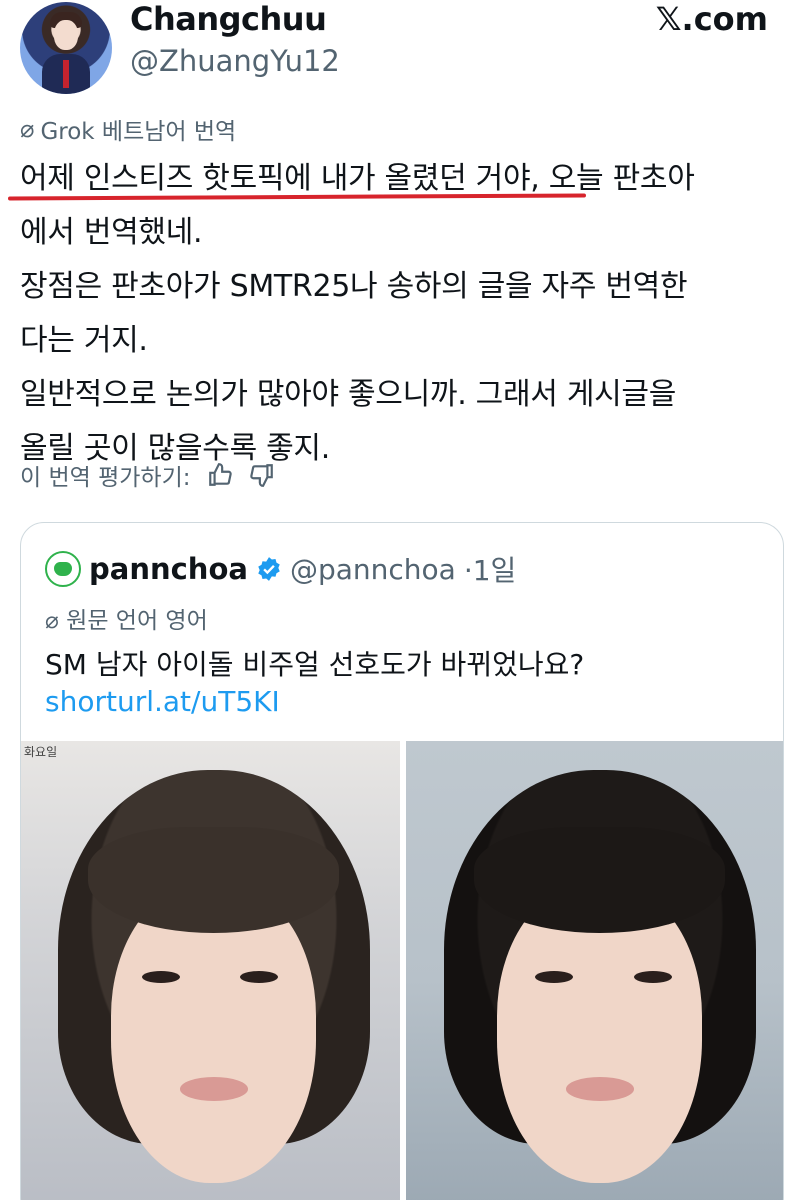 This screenshot has height=1200, width=800. Describe the element at coordinates (138, 132) in the screenshot. I see `translation-label-text: Grok 베트남어 번역` at that location.